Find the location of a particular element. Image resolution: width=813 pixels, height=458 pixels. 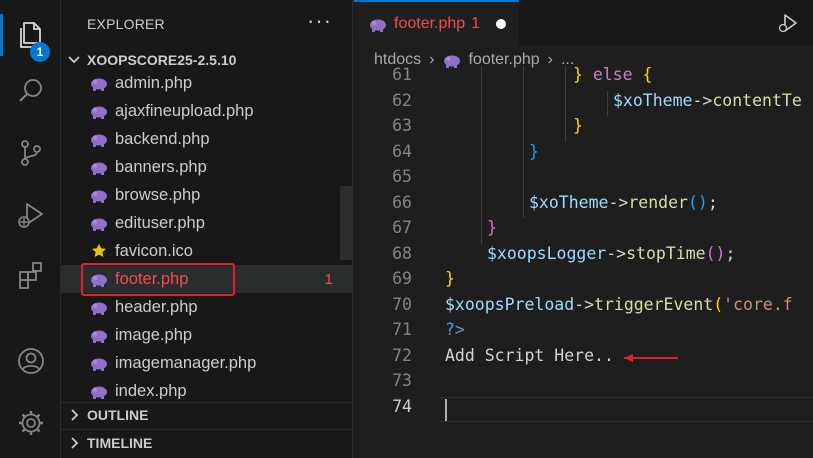

code-text: $xoTheme->render(); is located at coordinates (623, 202).